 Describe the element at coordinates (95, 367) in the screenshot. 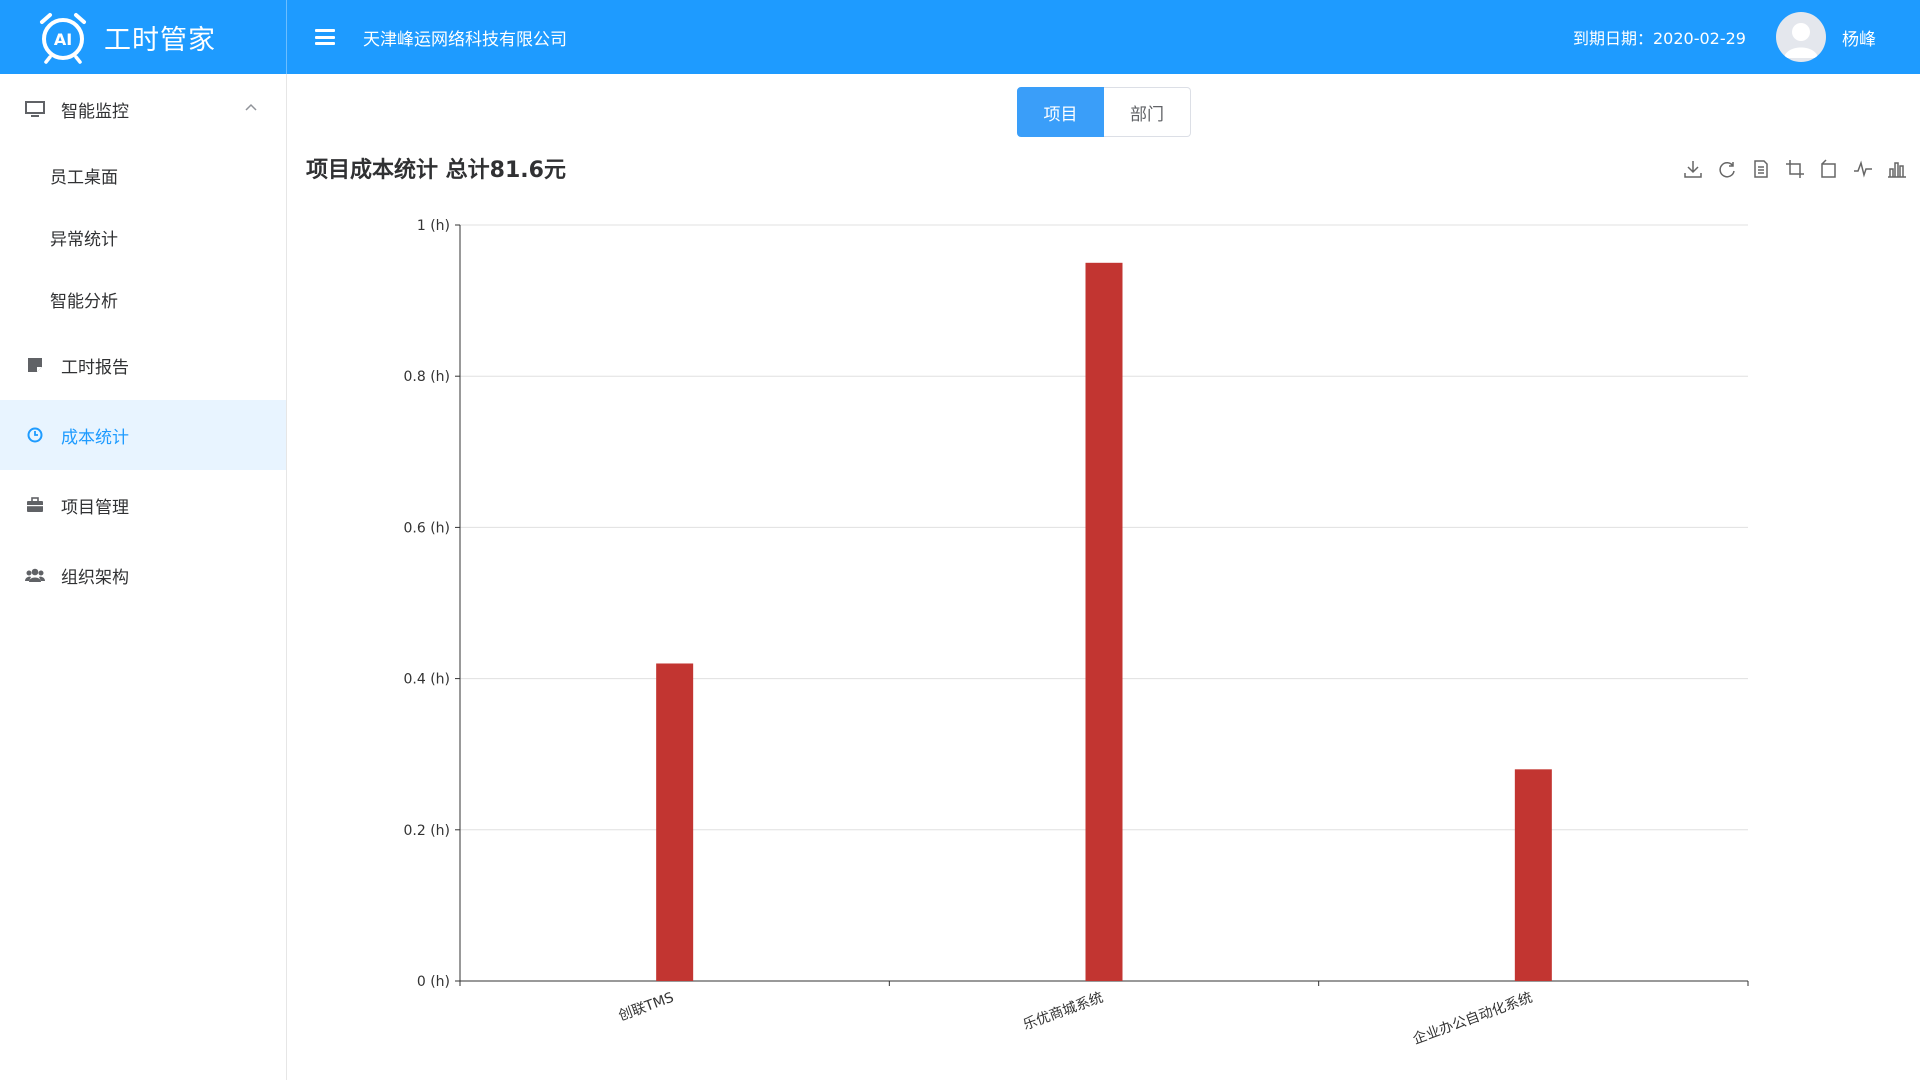

I see `sidebar-item-label: 工时报告` at that location.